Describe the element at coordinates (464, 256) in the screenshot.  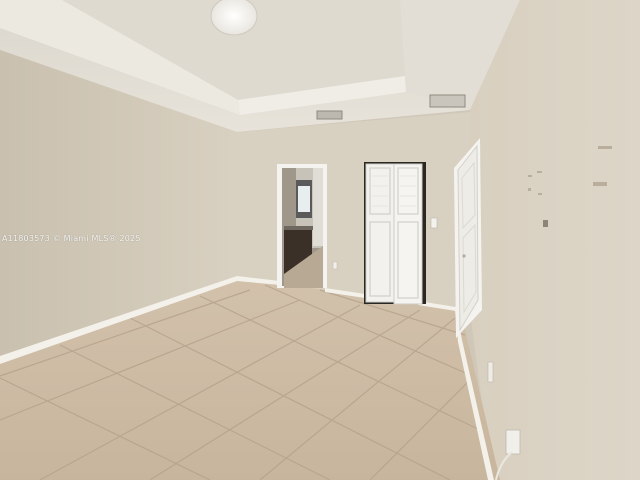
I see `side-door-knob` at that location.